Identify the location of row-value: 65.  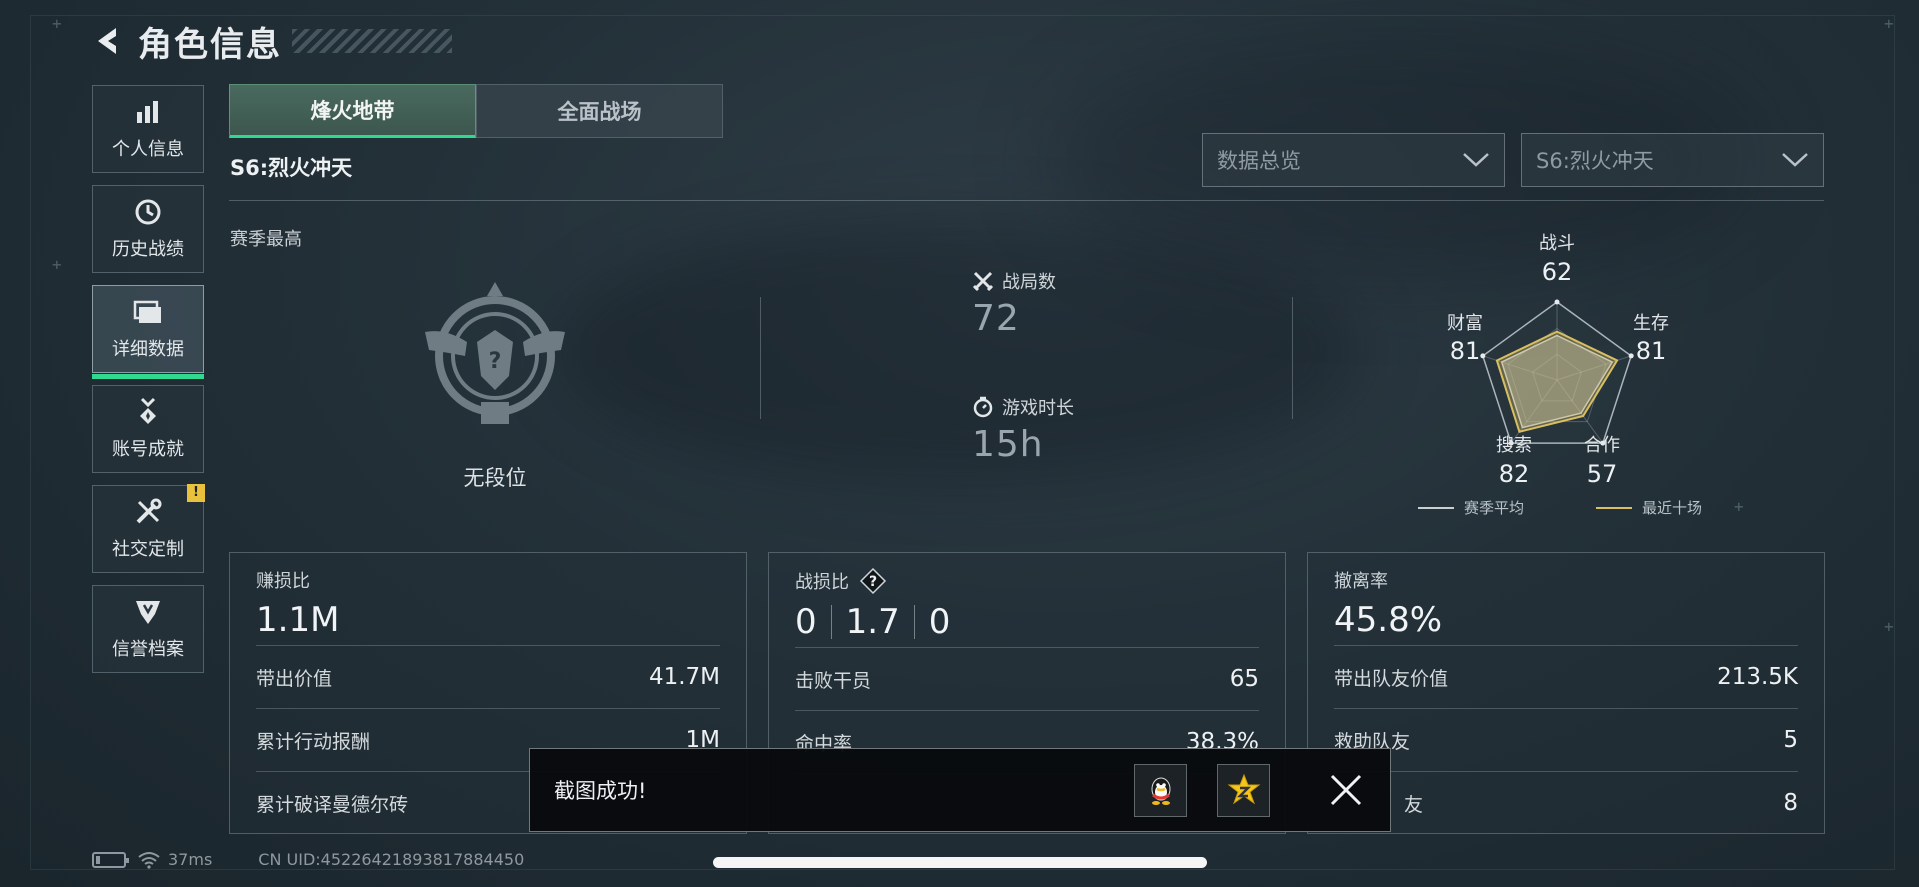
(1244, 679).